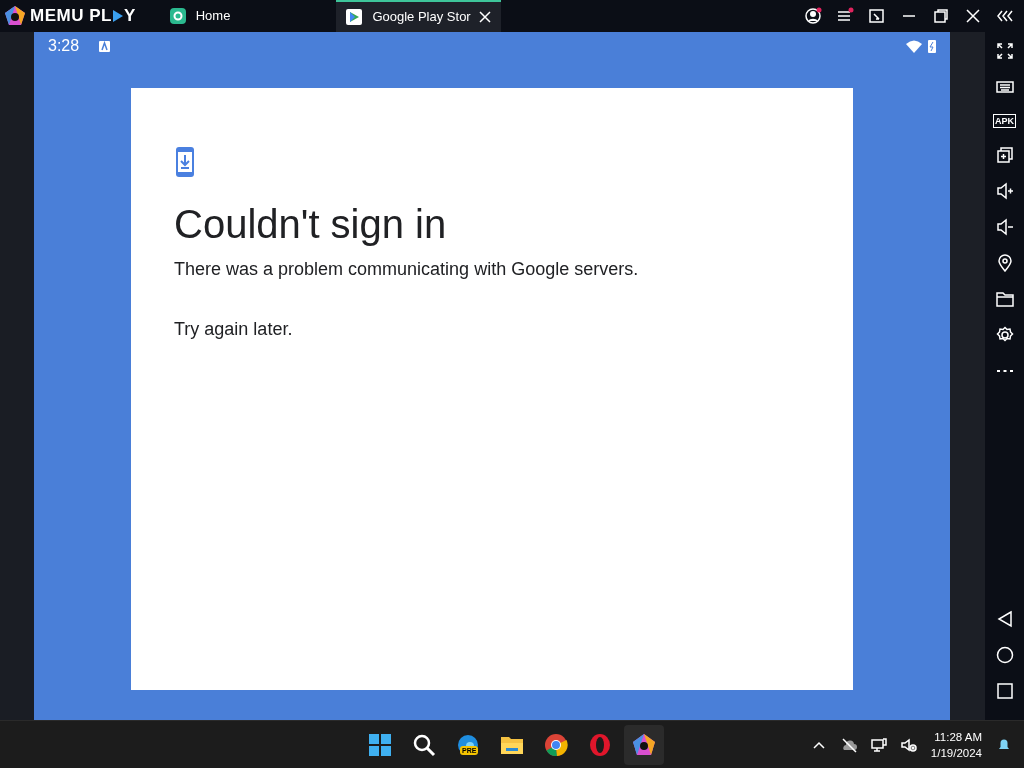 This screenshot has width=1024, height=768. What do you see at coordinates (1004, 619) in the screenshot?
I see `back-icon` at bounding box center [1004, 619].